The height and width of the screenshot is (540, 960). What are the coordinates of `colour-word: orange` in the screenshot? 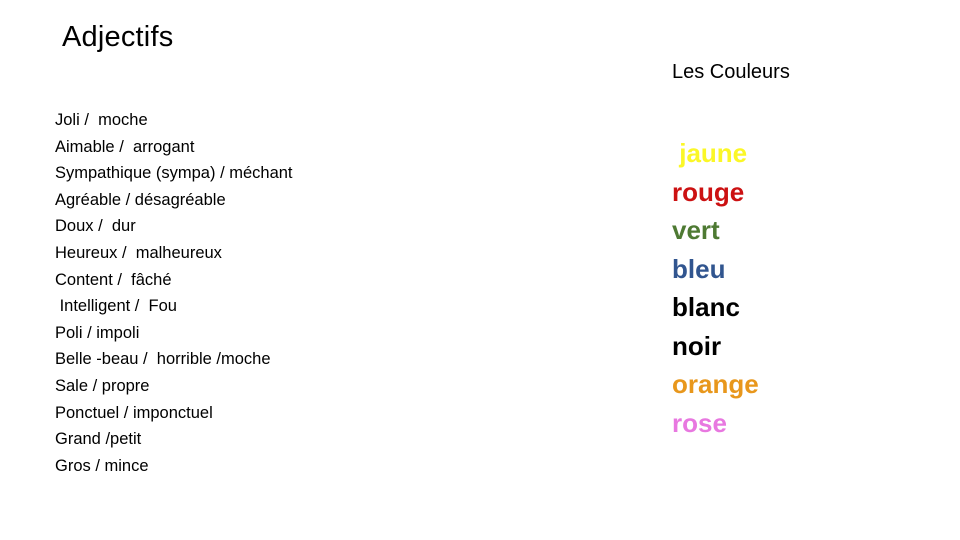 It's located at (715, 384).